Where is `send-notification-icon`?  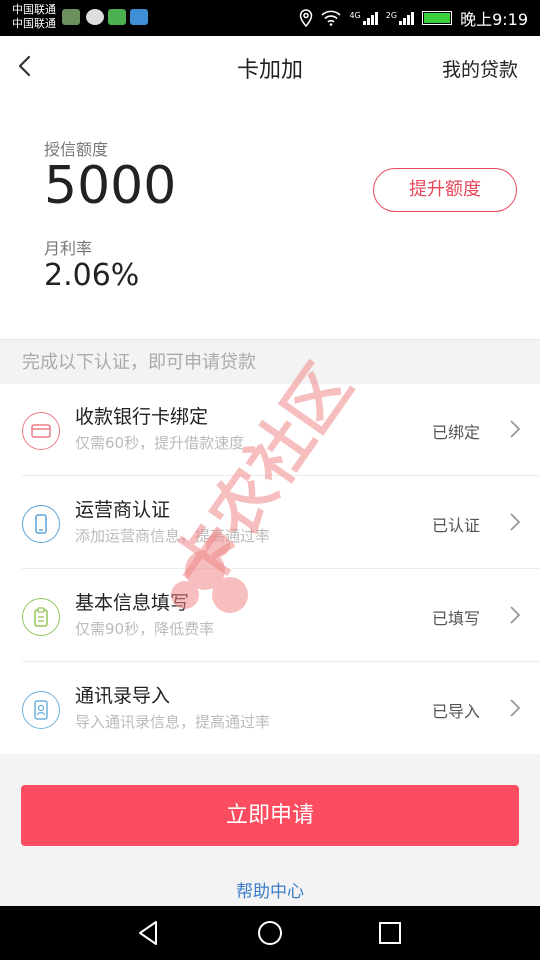
send-notification-icon is located at coordinates (139, 17).